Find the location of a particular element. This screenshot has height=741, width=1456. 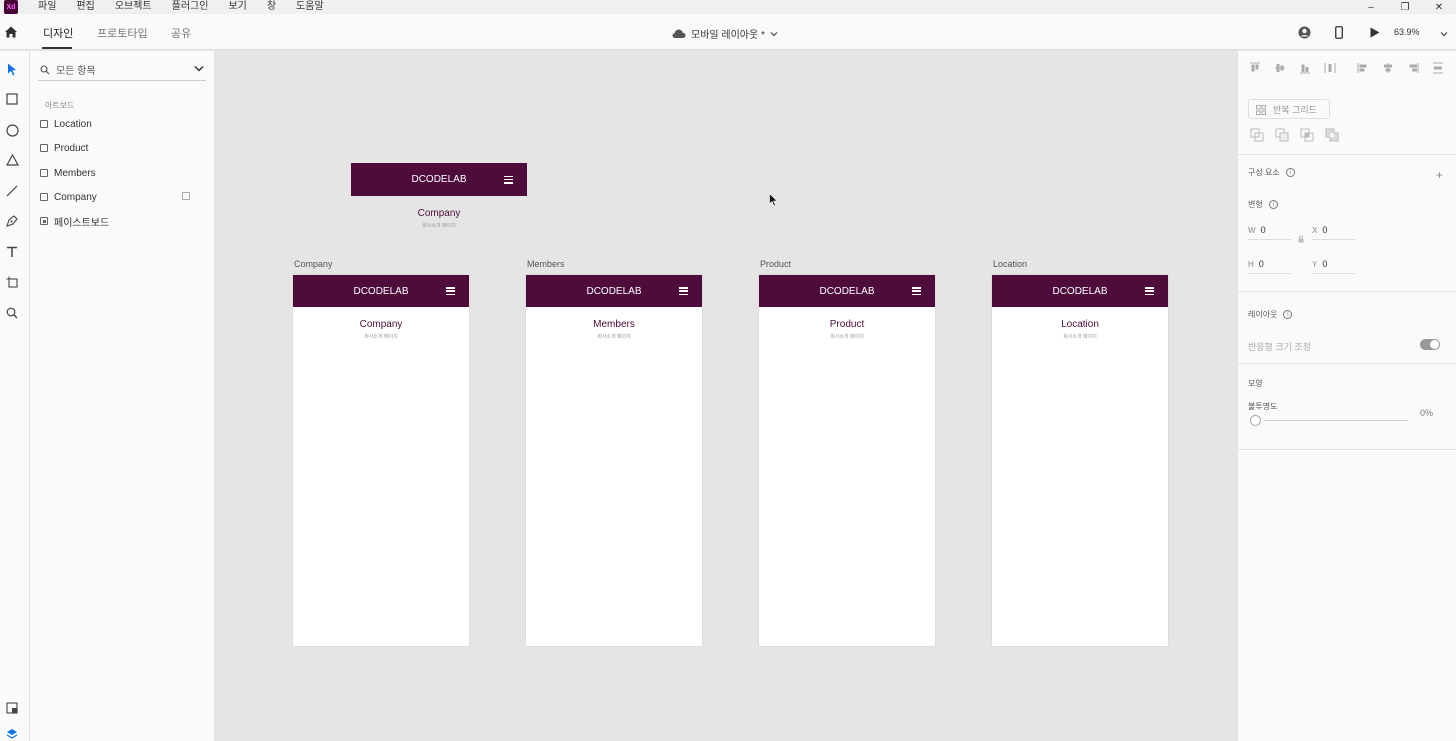

artboard-label-location: Location is located at coordinates (1010, 264).